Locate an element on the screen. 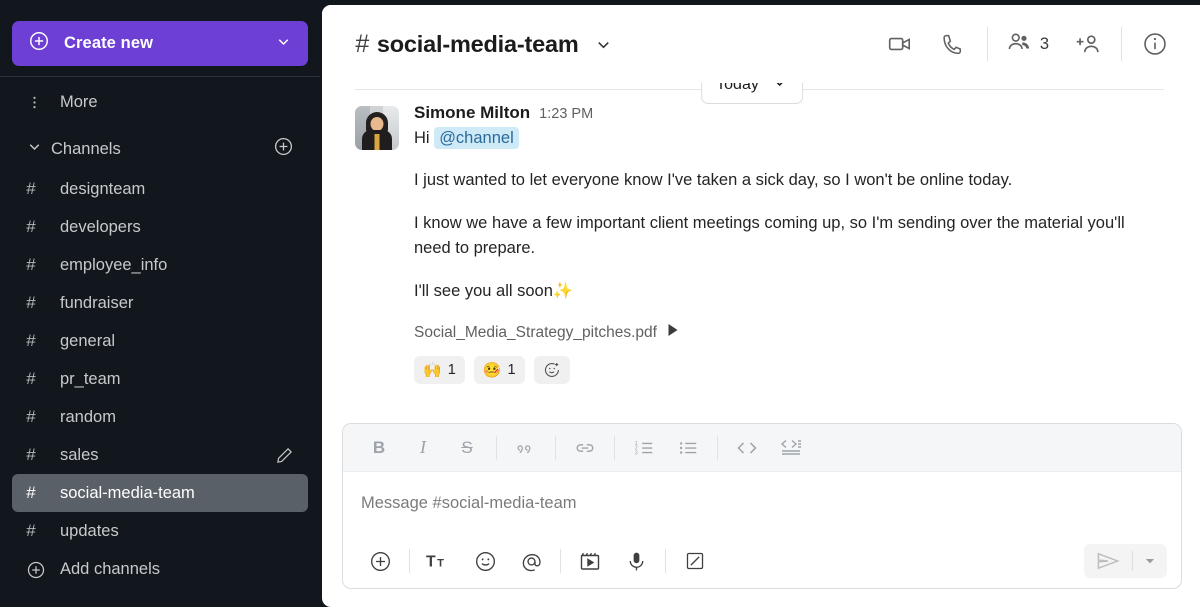  reaction-face-with-thermometer: 🤒 1 is located at coordinates (499, 370).